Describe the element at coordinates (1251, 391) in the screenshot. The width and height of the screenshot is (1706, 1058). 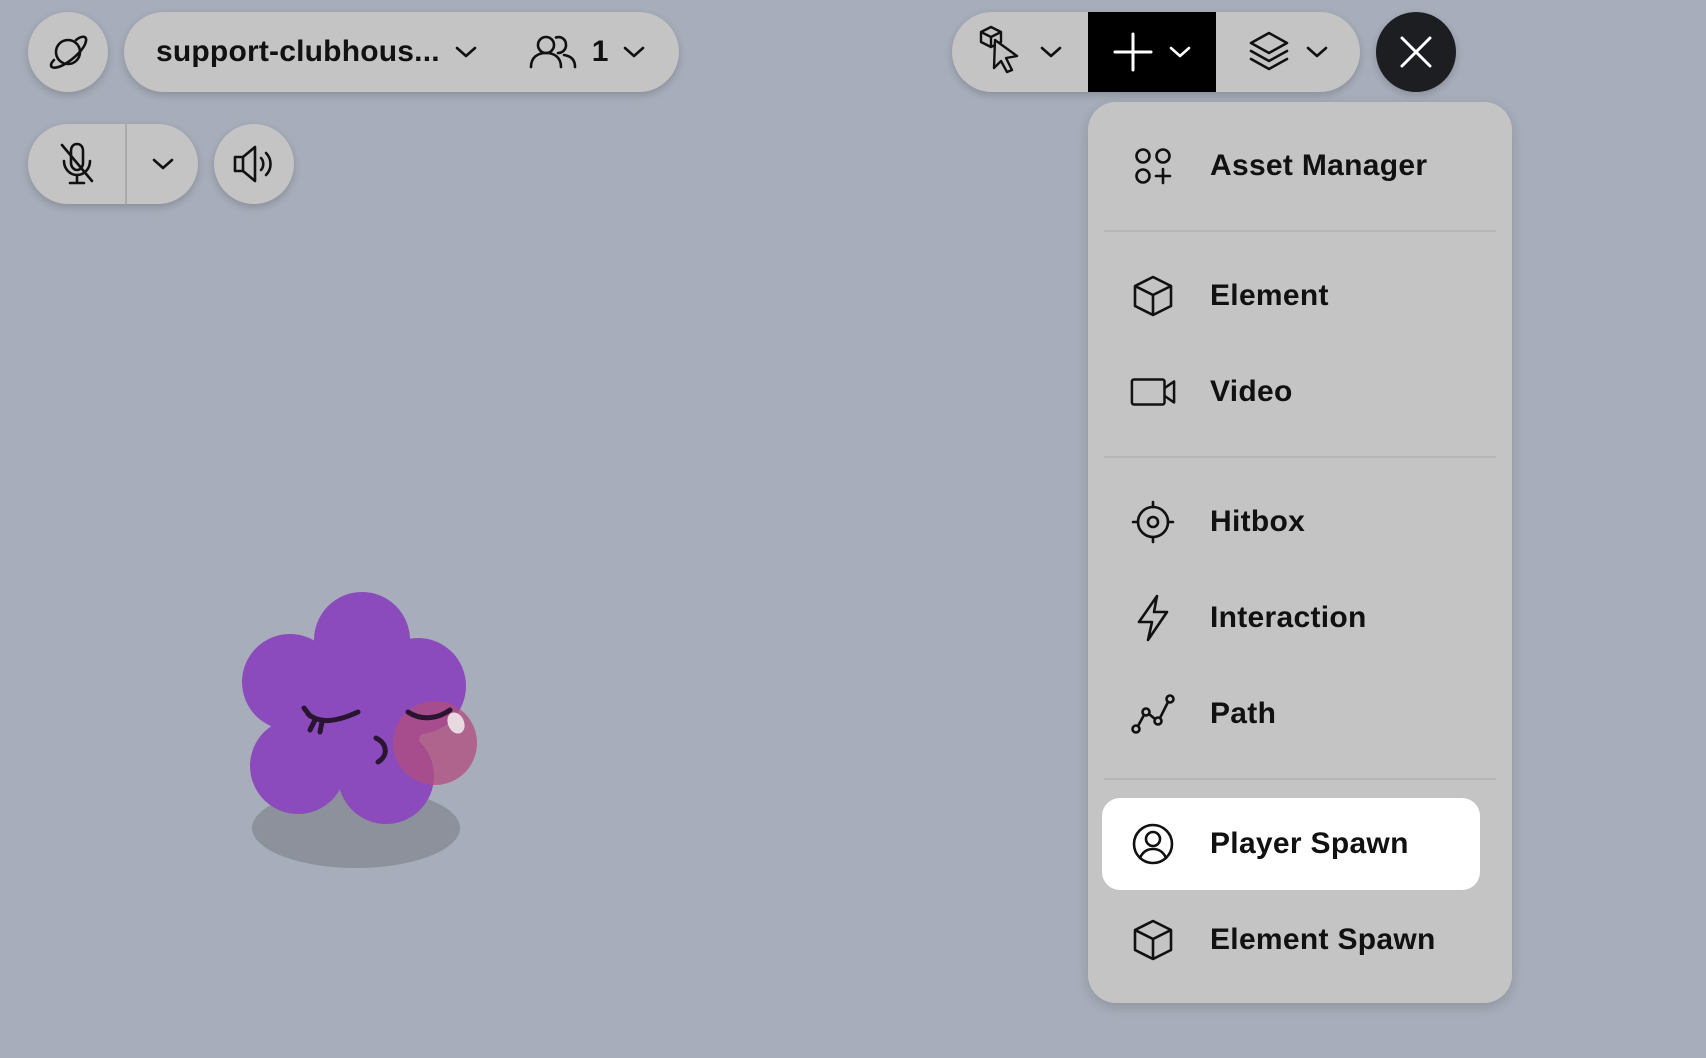
I see `menu-item-label: Video` at that location.